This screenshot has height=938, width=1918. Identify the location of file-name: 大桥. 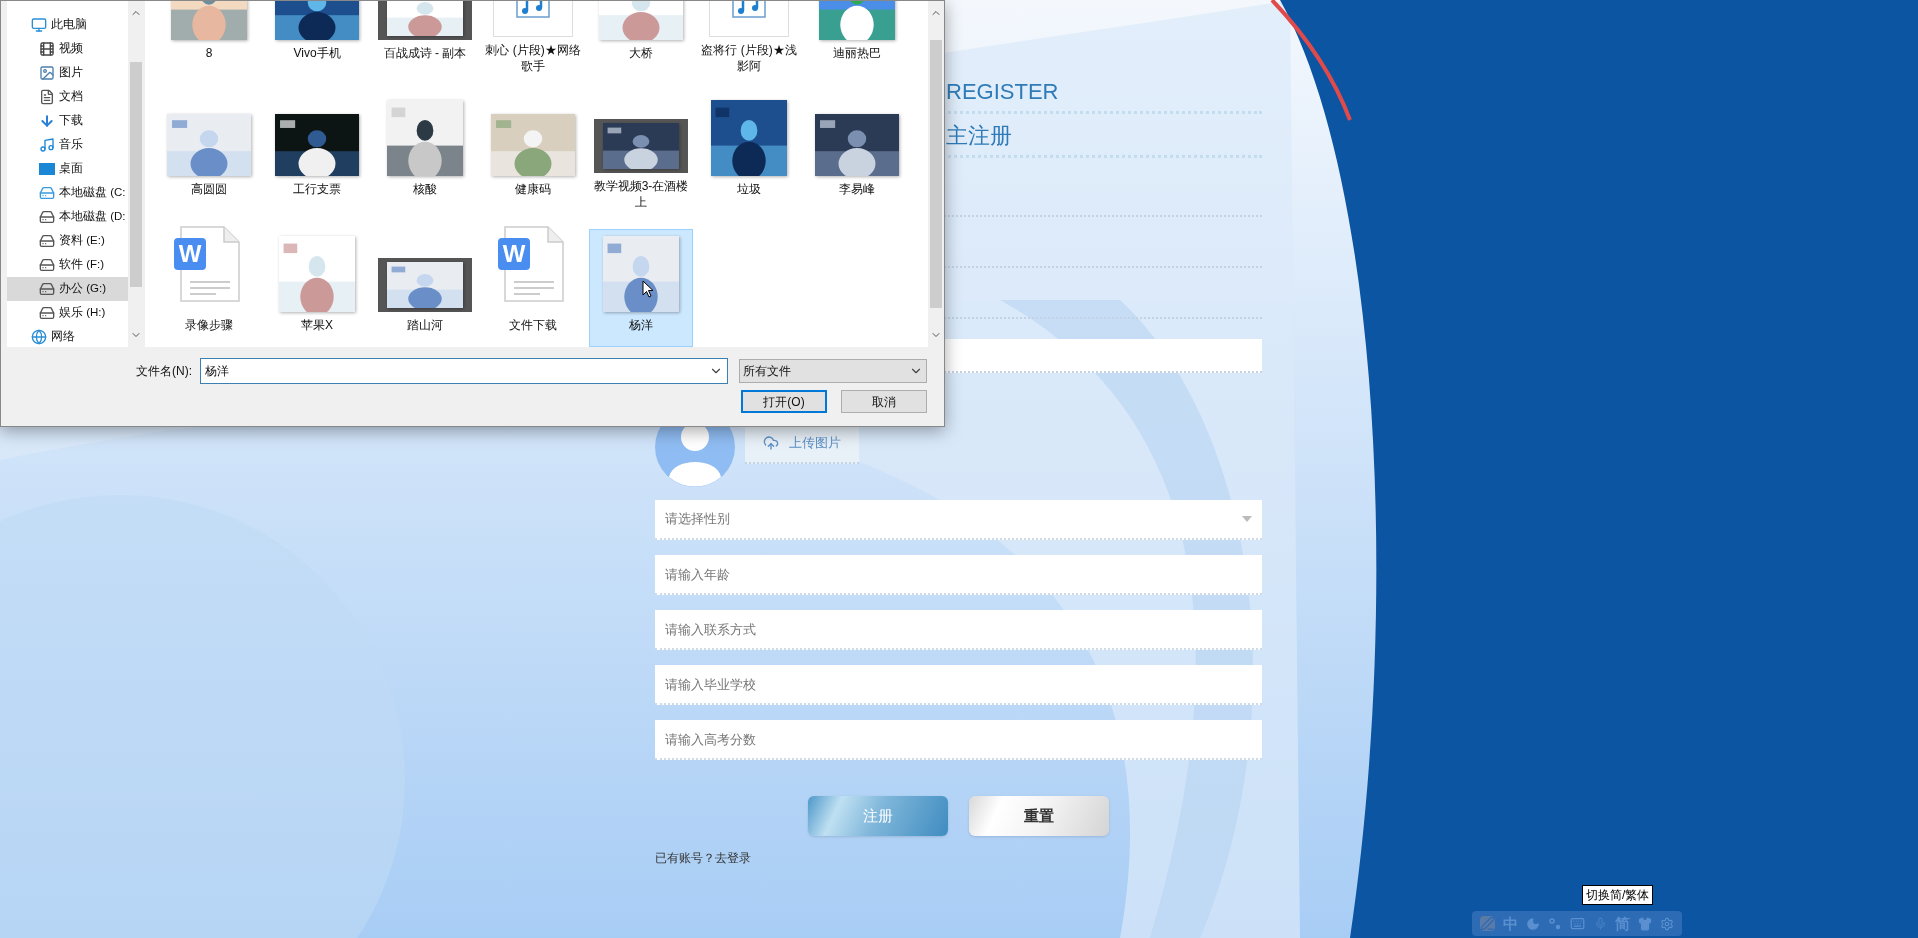
(641, 53).